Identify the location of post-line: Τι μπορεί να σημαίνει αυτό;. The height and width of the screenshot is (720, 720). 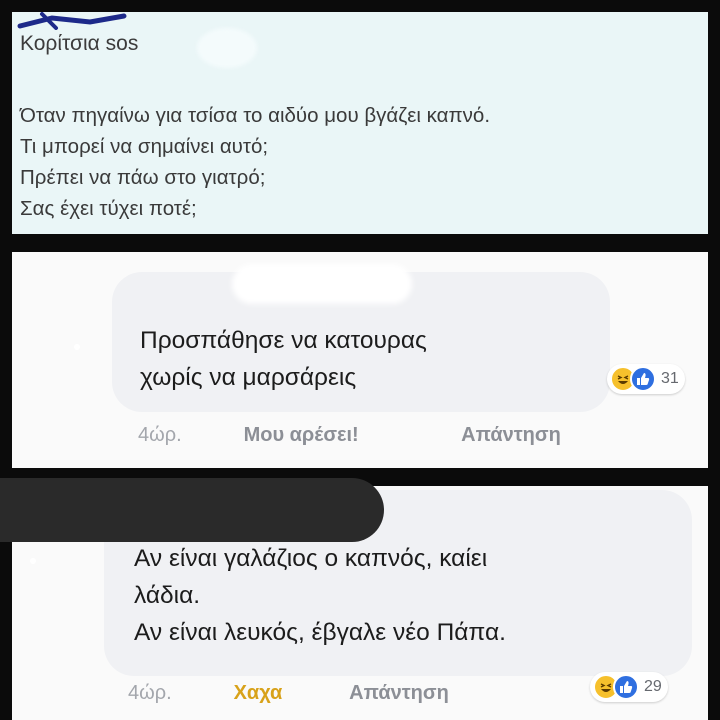
(144, 146).